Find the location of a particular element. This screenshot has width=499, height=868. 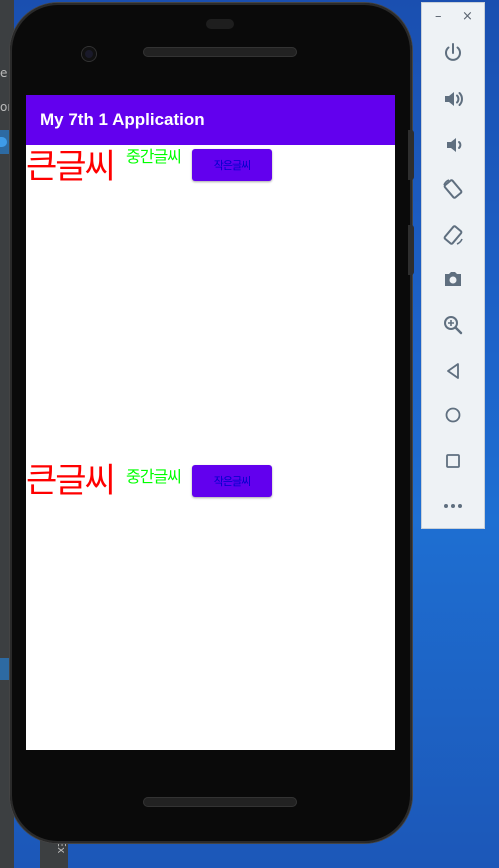

more-icon is located at coordinates (453, 505).